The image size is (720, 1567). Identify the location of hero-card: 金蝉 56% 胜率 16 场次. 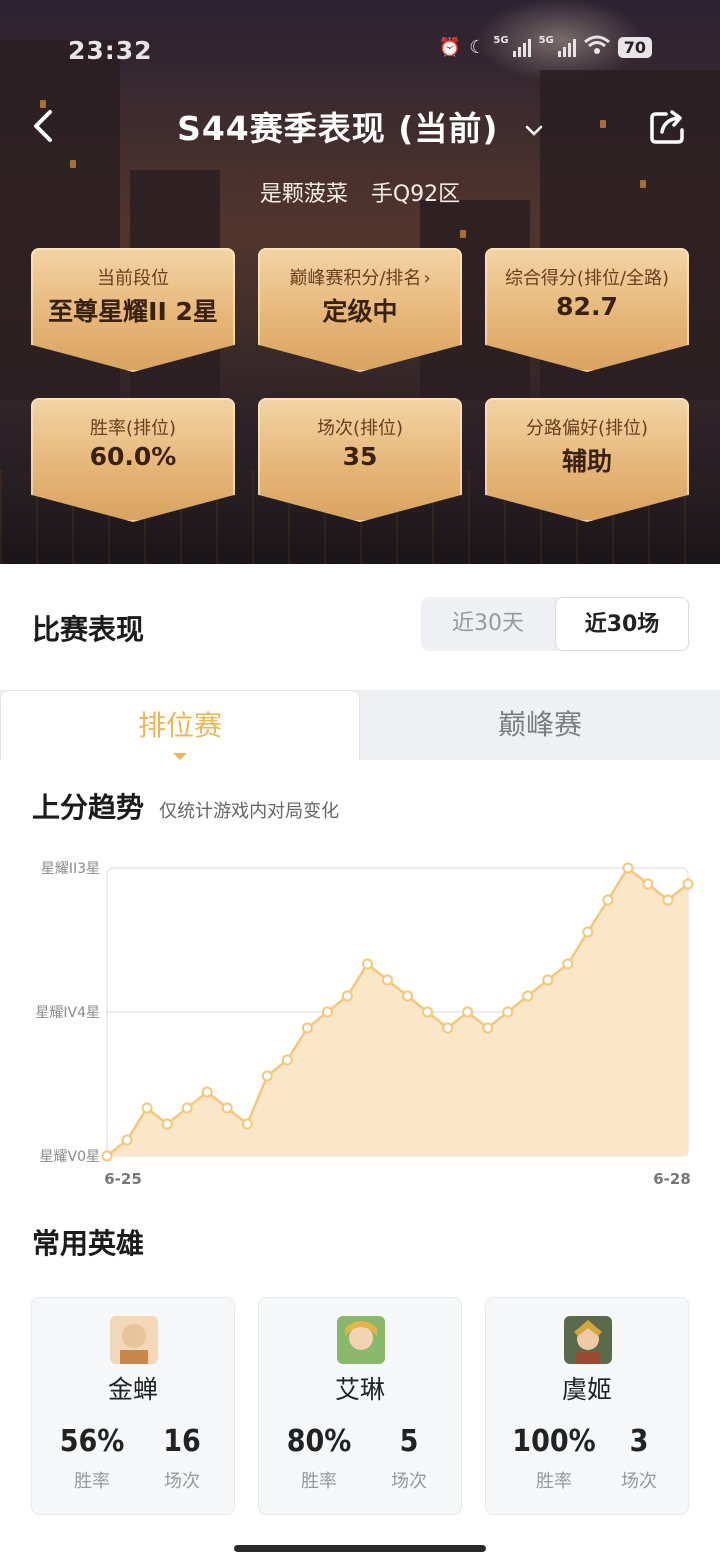
(133, 1406).